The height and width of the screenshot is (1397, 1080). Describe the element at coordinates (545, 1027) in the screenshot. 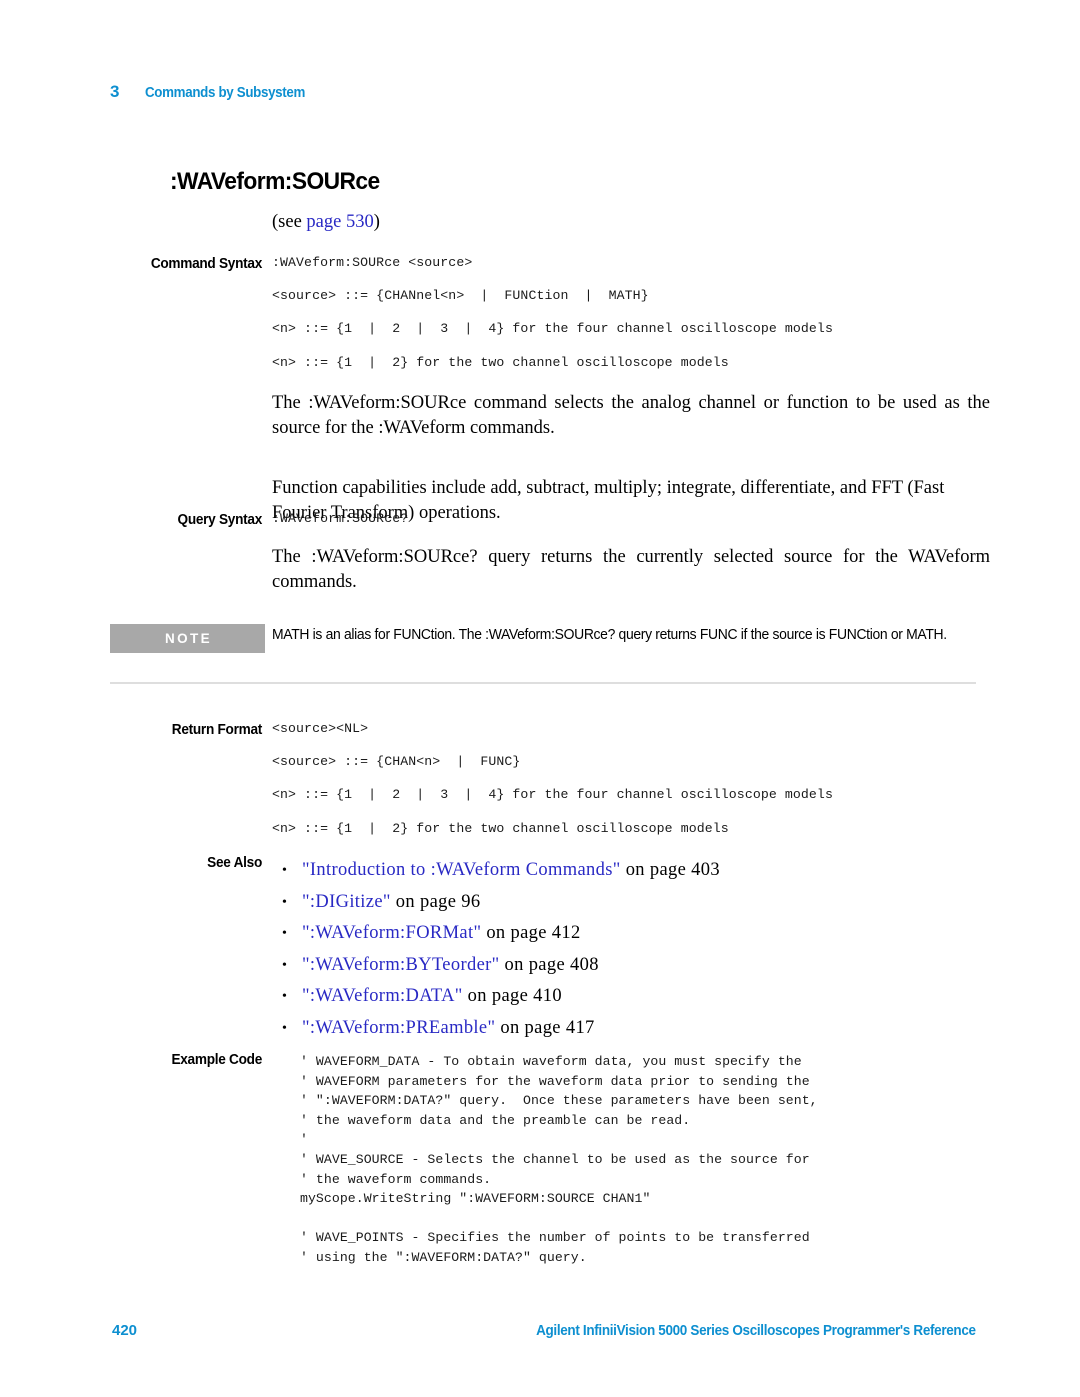

I see `see-also-page: on page 417` at that location.